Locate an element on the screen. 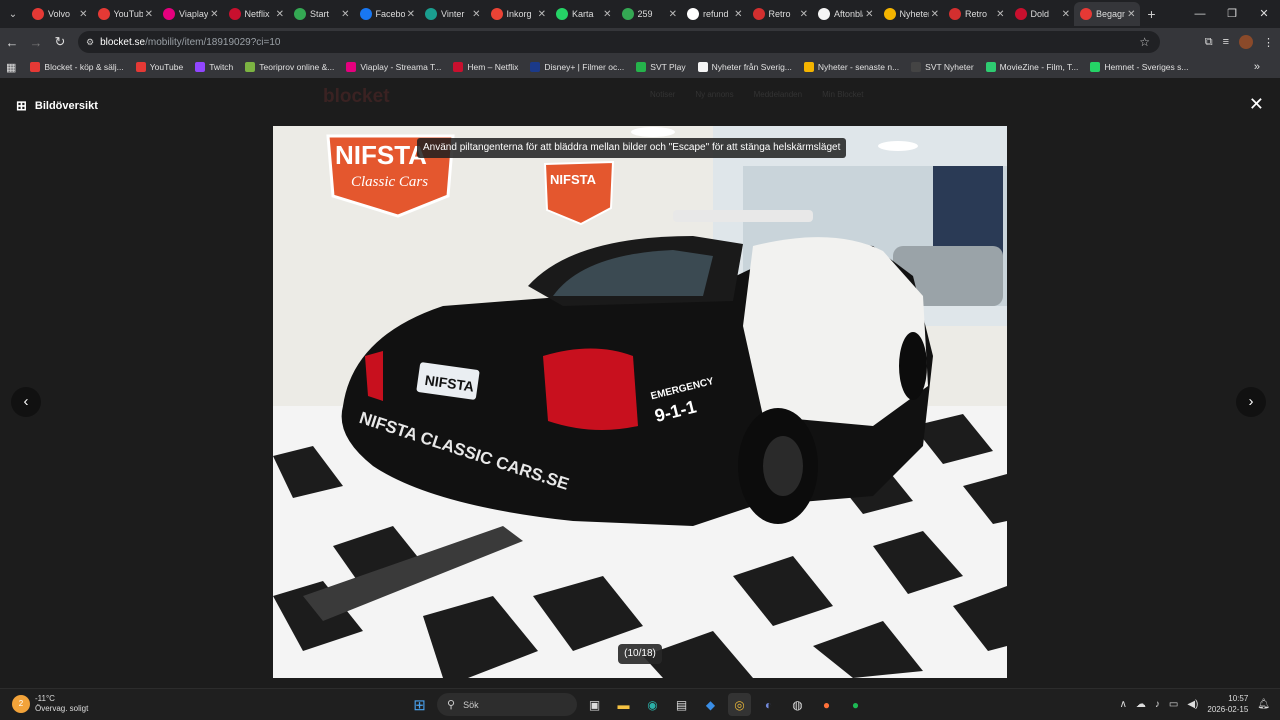 The image size is (1280, 720). task-view-icon: ▣ is located at coordinates (594, 704).